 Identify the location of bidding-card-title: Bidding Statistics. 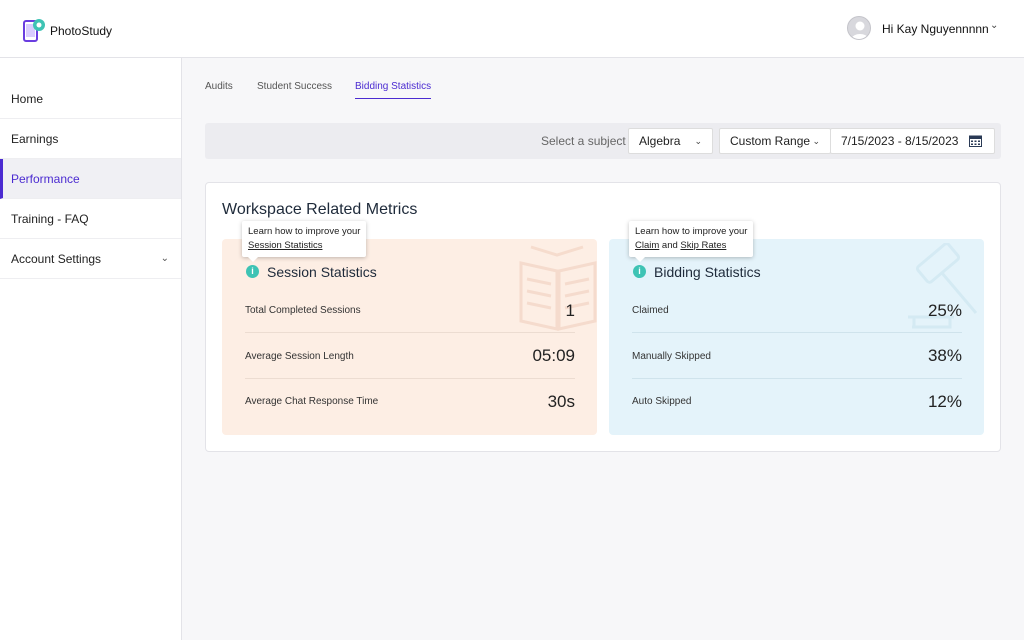
(707, 272).